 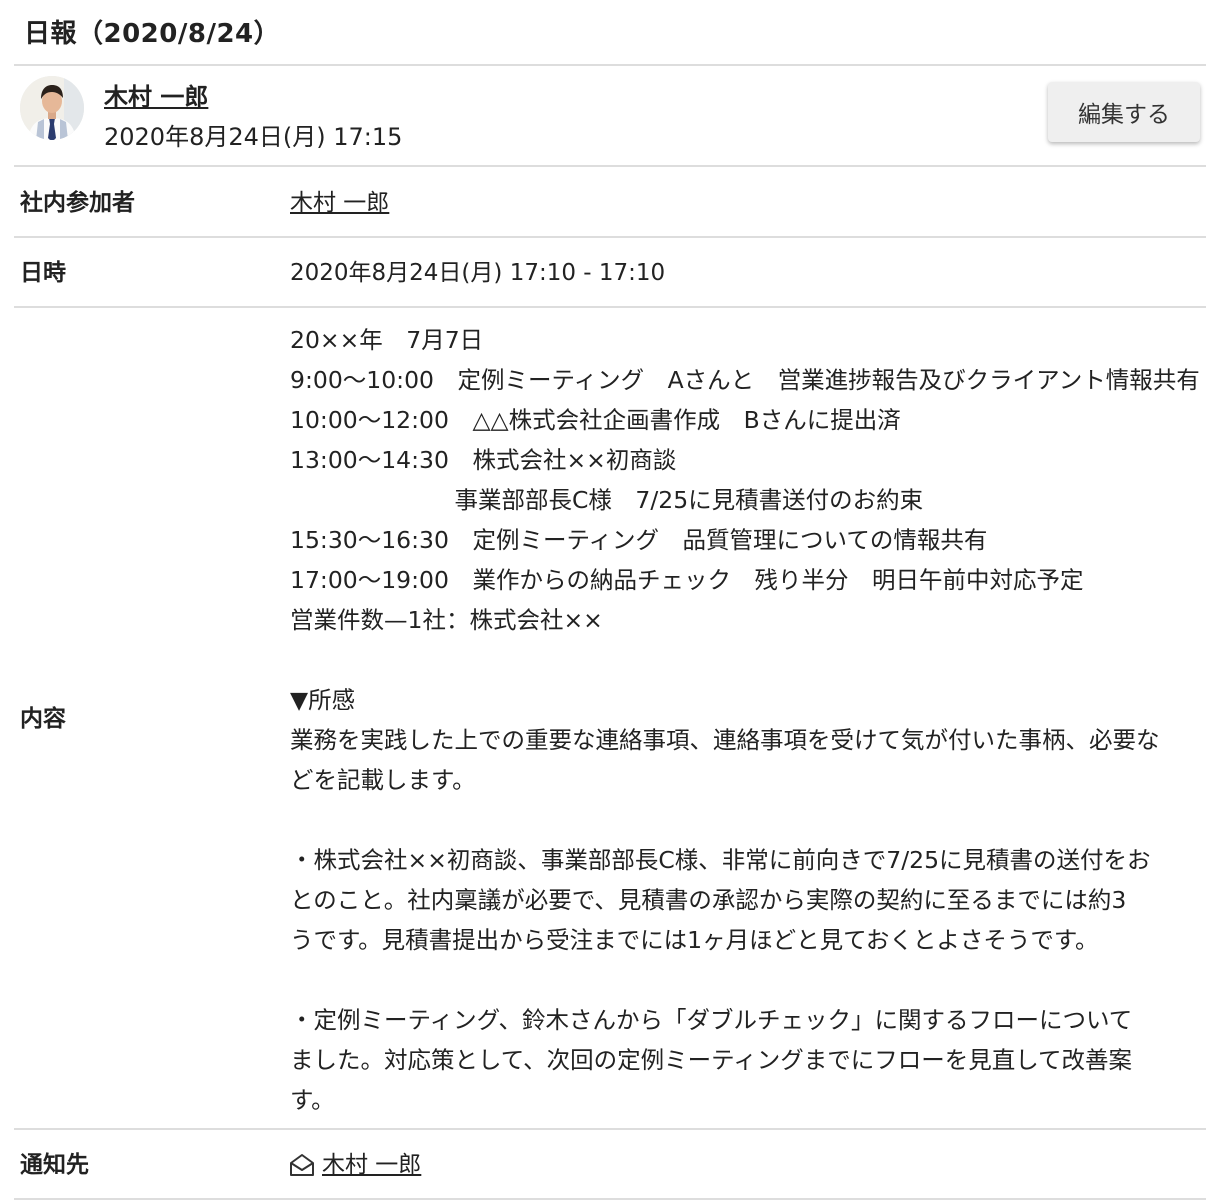 What do you see at coordinates (43, 719) in the screenshot?
I see `content-label: 内容` at bounding box center [43, 719].